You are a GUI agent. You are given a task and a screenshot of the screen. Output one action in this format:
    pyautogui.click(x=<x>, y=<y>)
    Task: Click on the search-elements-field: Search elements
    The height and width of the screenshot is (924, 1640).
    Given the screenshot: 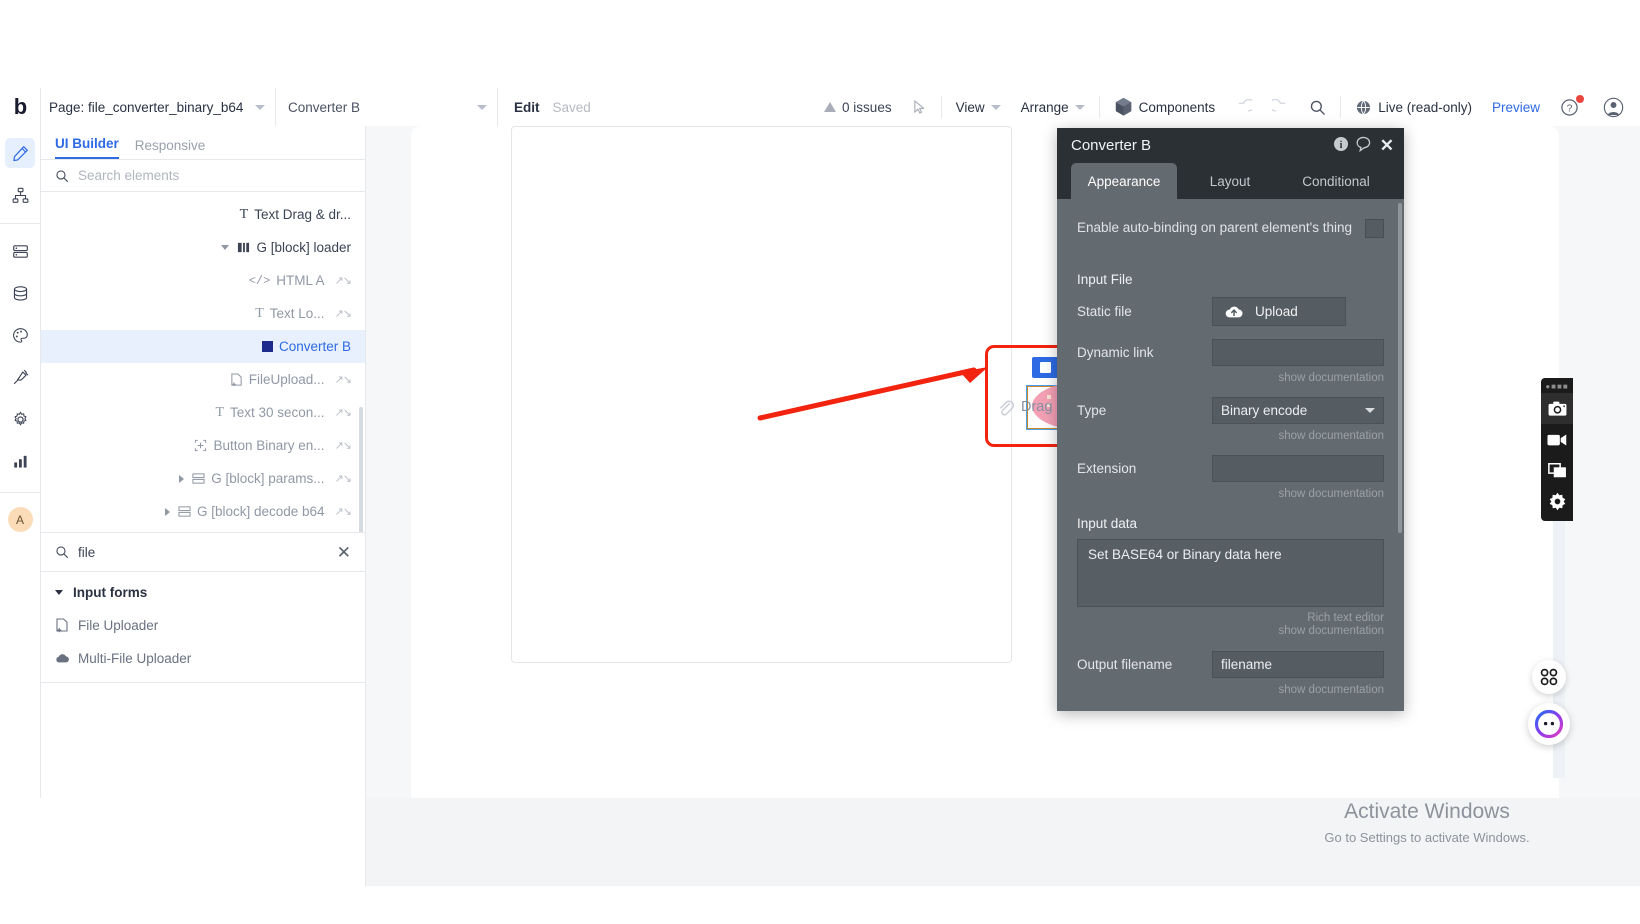 What is the action you would take?
    pyautogui.click(x=203, y=176)
    